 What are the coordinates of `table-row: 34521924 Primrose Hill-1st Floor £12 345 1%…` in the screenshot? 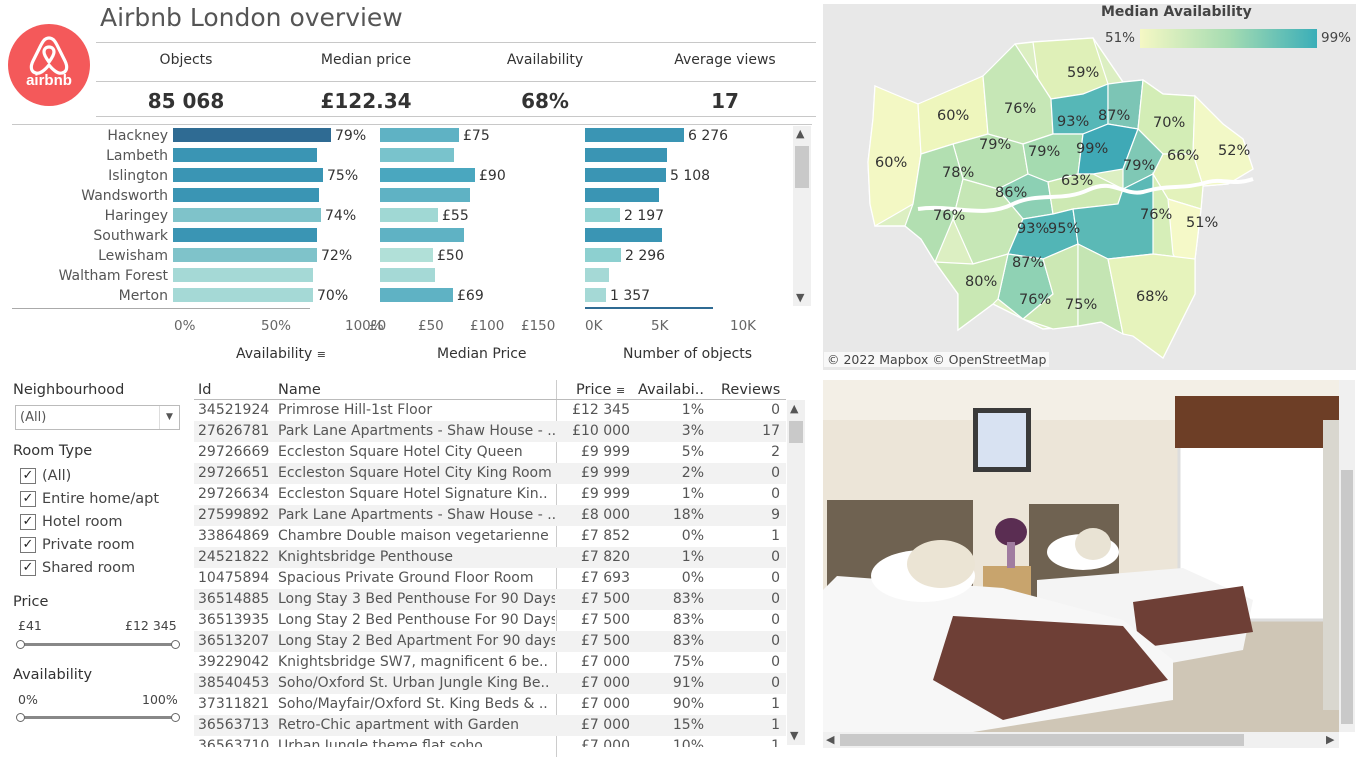 It's located at (490, 410).